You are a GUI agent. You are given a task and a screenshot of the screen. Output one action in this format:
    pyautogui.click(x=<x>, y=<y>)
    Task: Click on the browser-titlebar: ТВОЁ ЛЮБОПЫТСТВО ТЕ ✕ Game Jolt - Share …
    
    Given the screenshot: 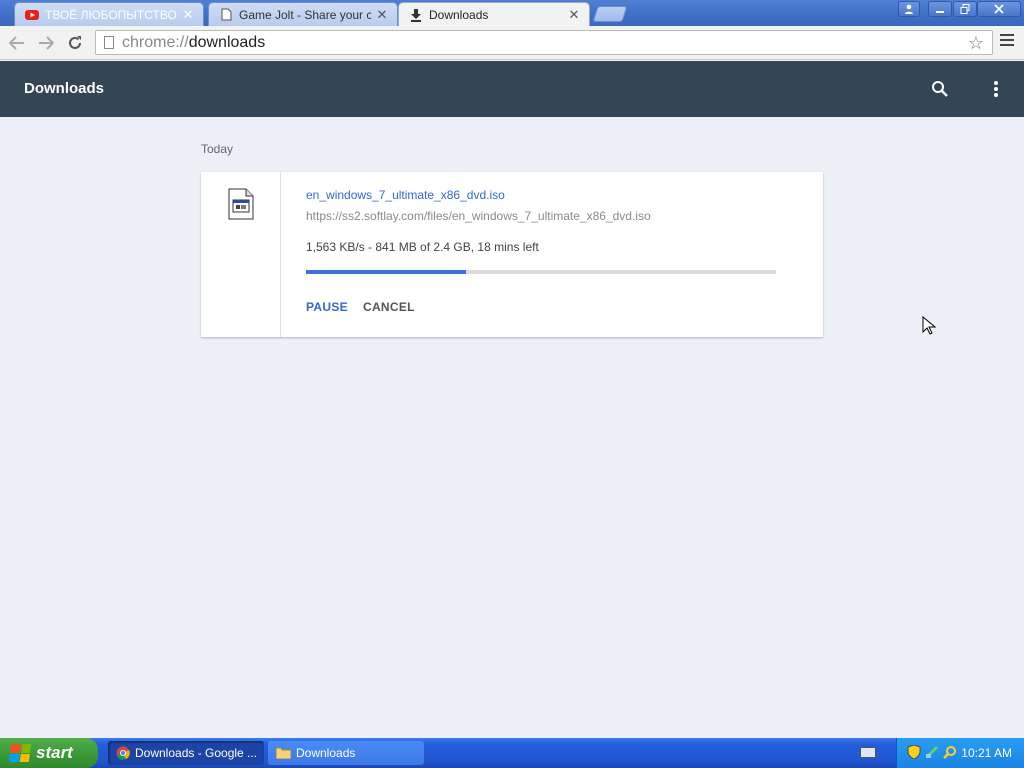 What is the action you would take?
    pyautogui.click(x=512, y=13)
    